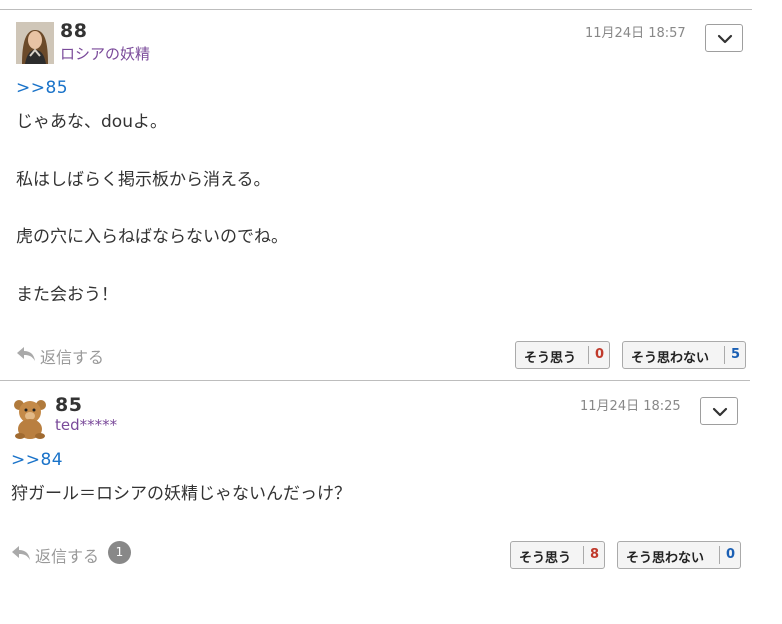 This screenshot has height=624, width=782. What do you see at coordinates (181, 494) in the screenshot?
I see `post-body-line: 狩ガール＝ロシアの妖精じゃないんだっけ？` at bounding box center [181, 494].